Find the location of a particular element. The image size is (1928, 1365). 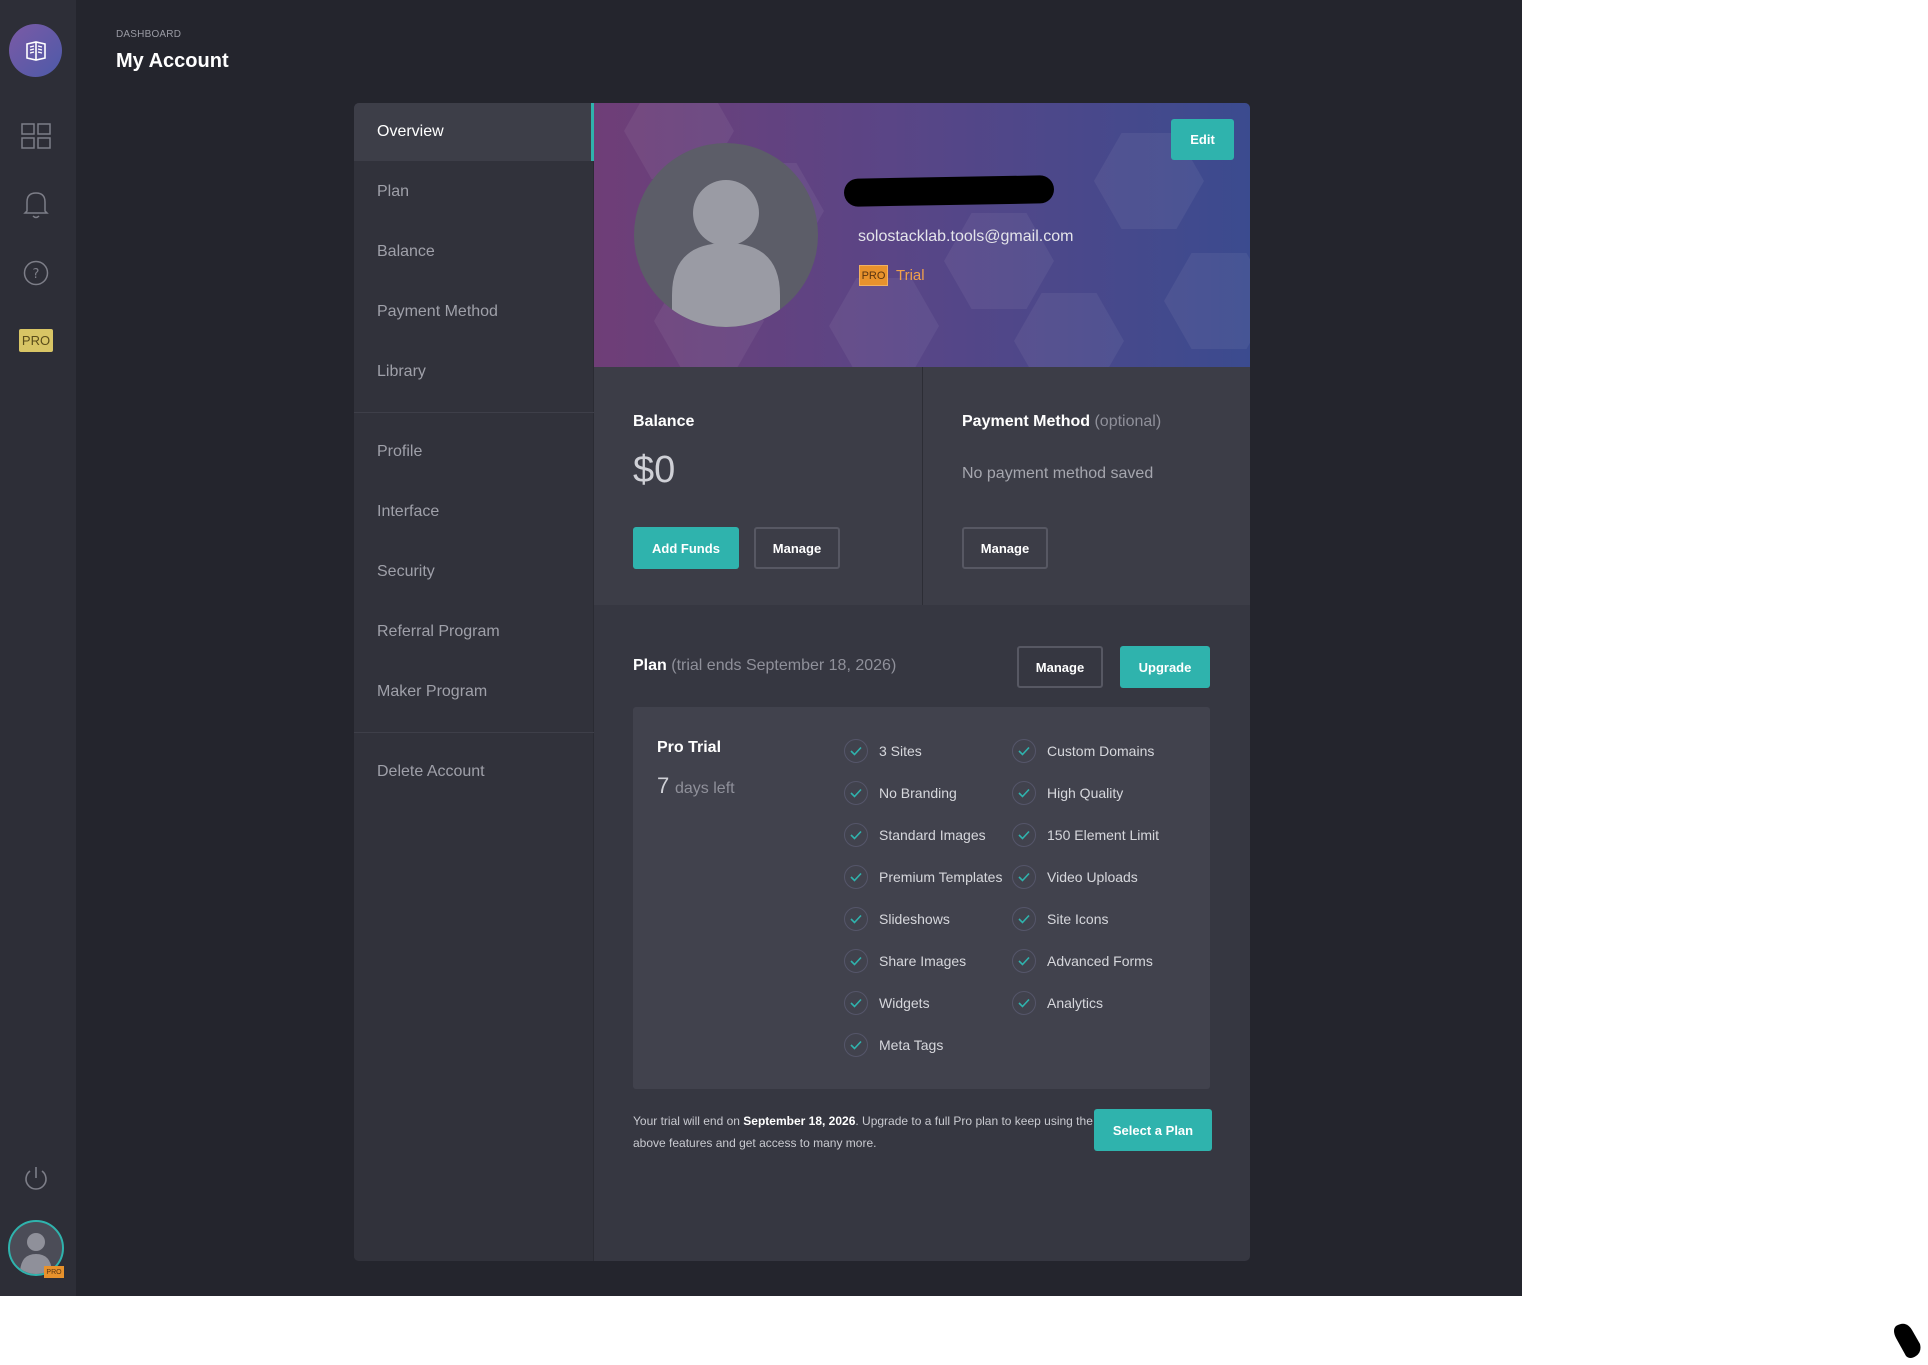

pro-tag: PRO is located at coordinates (873, 275).